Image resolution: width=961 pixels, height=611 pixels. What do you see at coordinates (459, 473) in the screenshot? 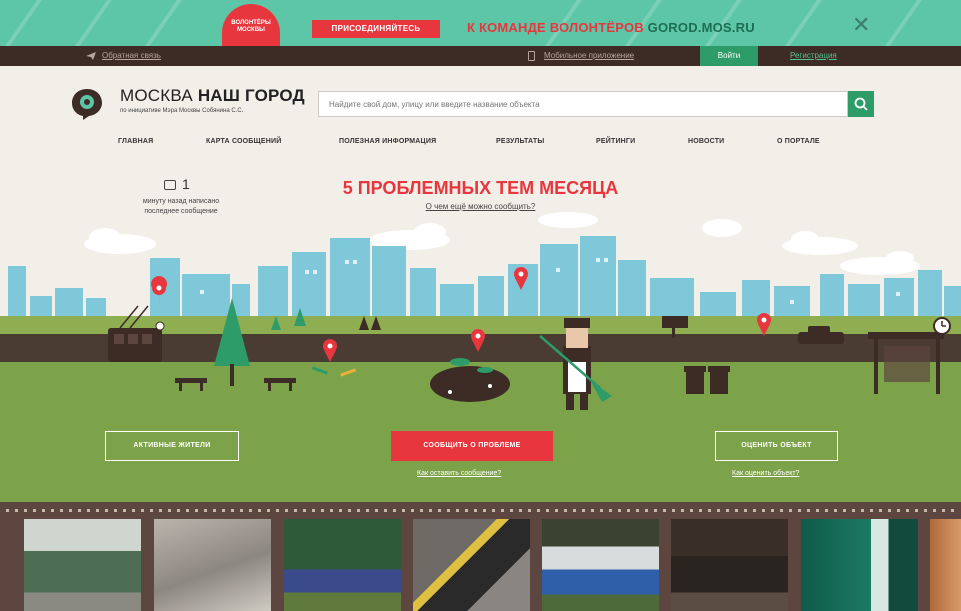
I see `how-to-report-link: Как оставить сообщение?` at bounding box center [459, 473].